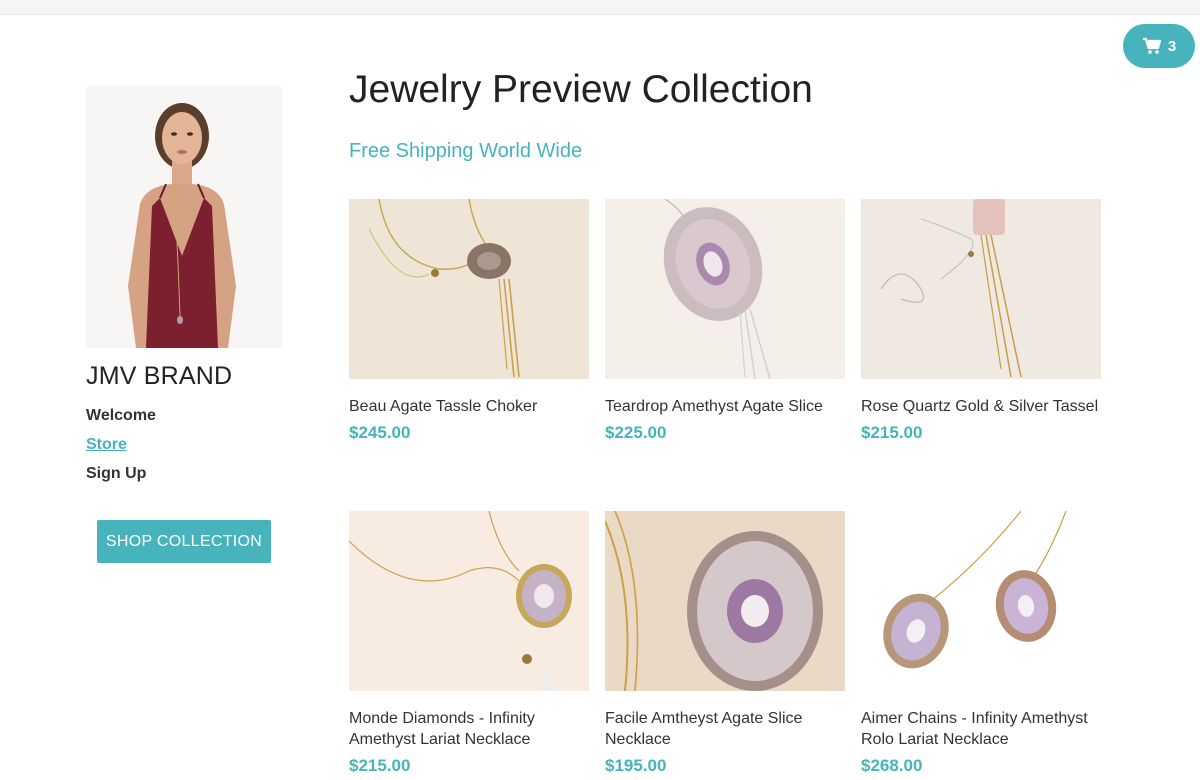 The height and width of the screenshot is (780, 1200). What do you see at coordinates (184, 217) in the screenshot?
I see `brand-model-photo` at bounding box center [184, 217].